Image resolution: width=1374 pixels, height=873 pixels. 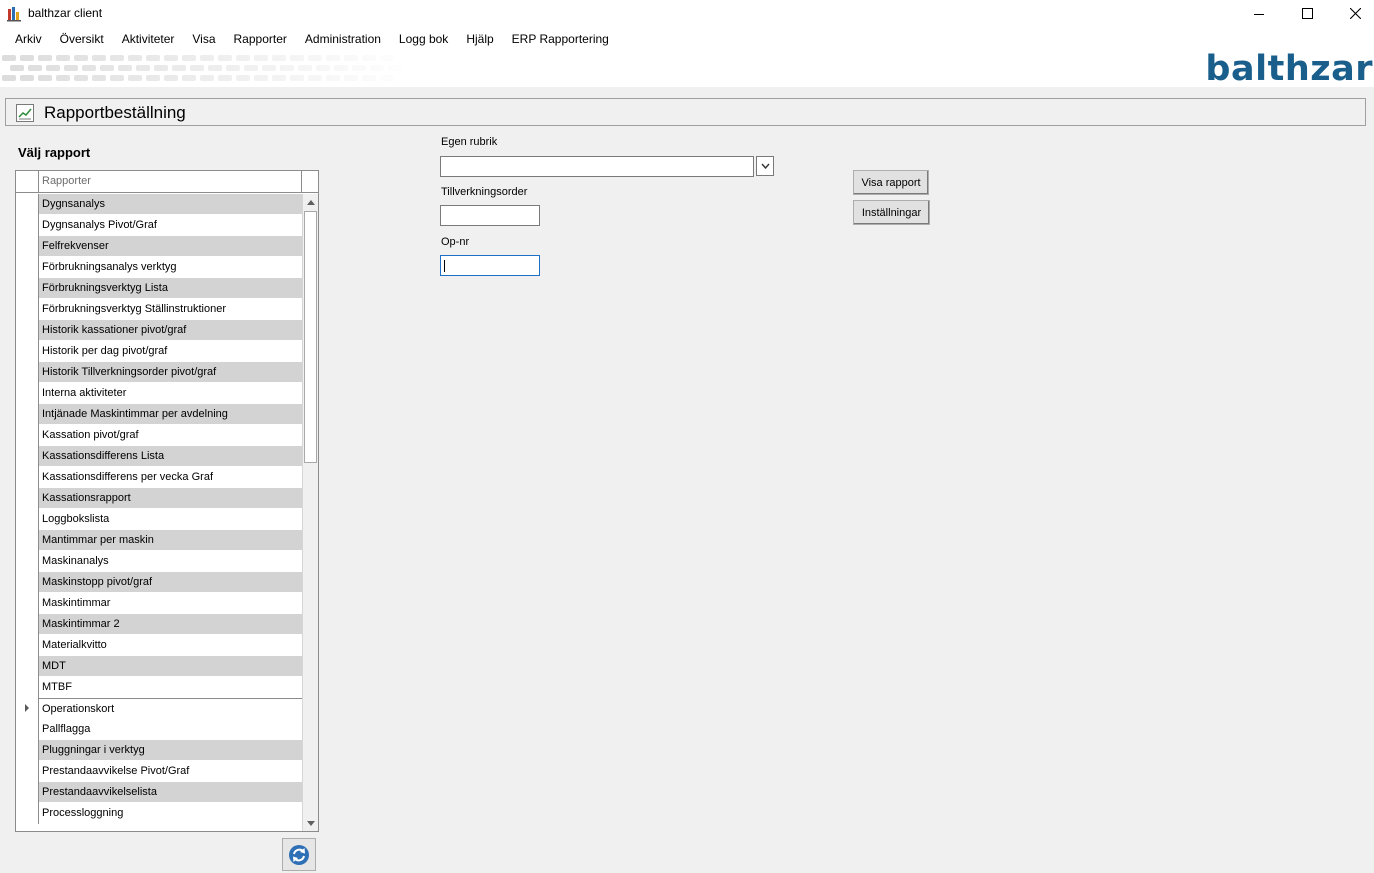 I want to click on report-name-cell: Kassationsdifferens per vecka Graf, so click(x=170, y=477).